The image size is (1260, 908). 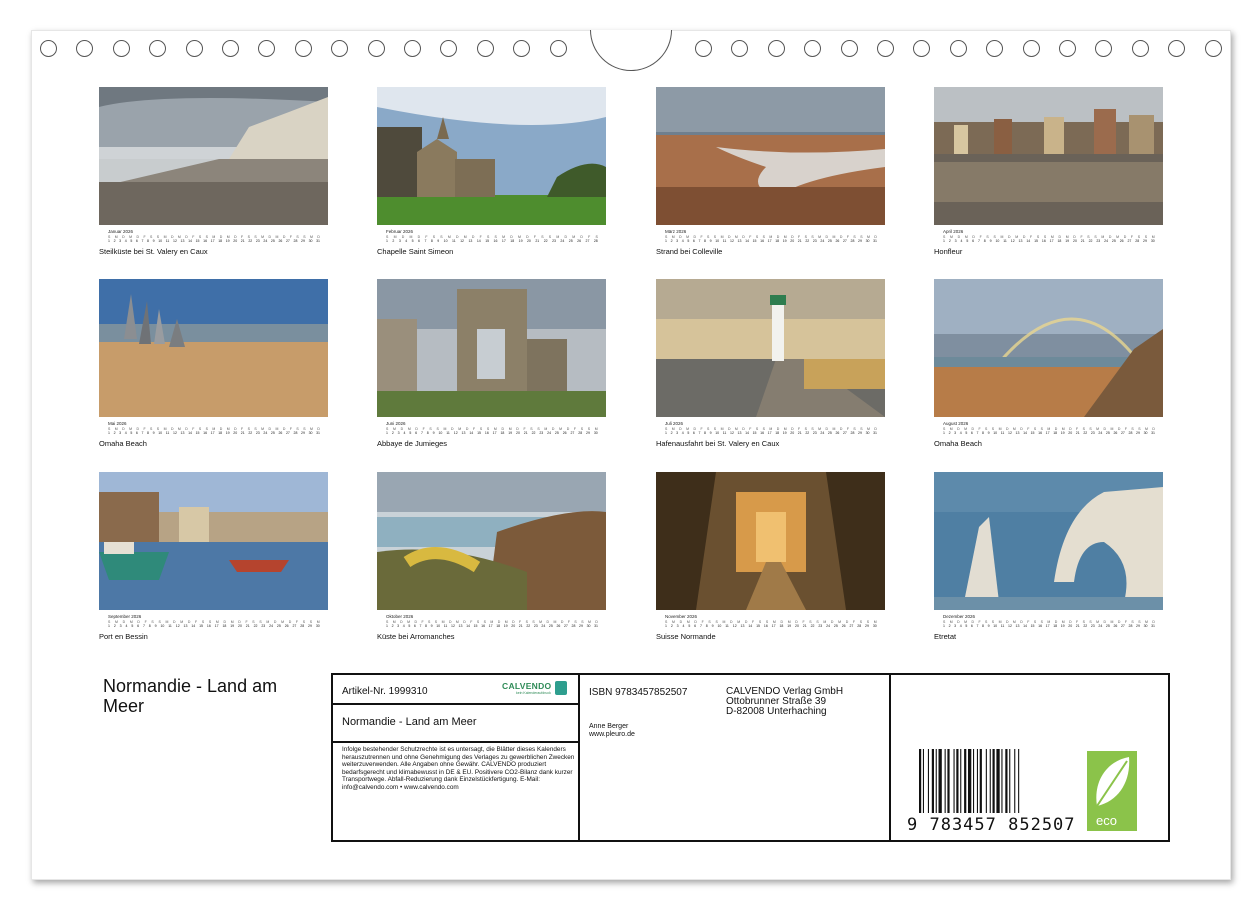 What do you see at coordinates (422, 622) in the screenshot?
I see `weekday-letter: F` at bounding box center [422, 622].